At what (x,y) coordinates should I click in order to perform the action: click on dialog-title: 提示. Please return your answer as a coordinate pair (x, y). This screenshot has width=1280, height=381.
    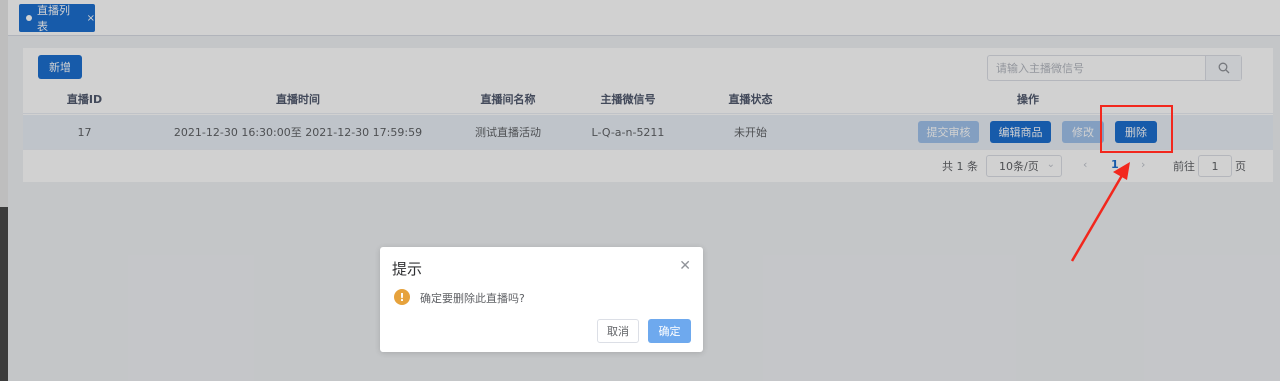
    Looking at the image, I should click on (407, 269).